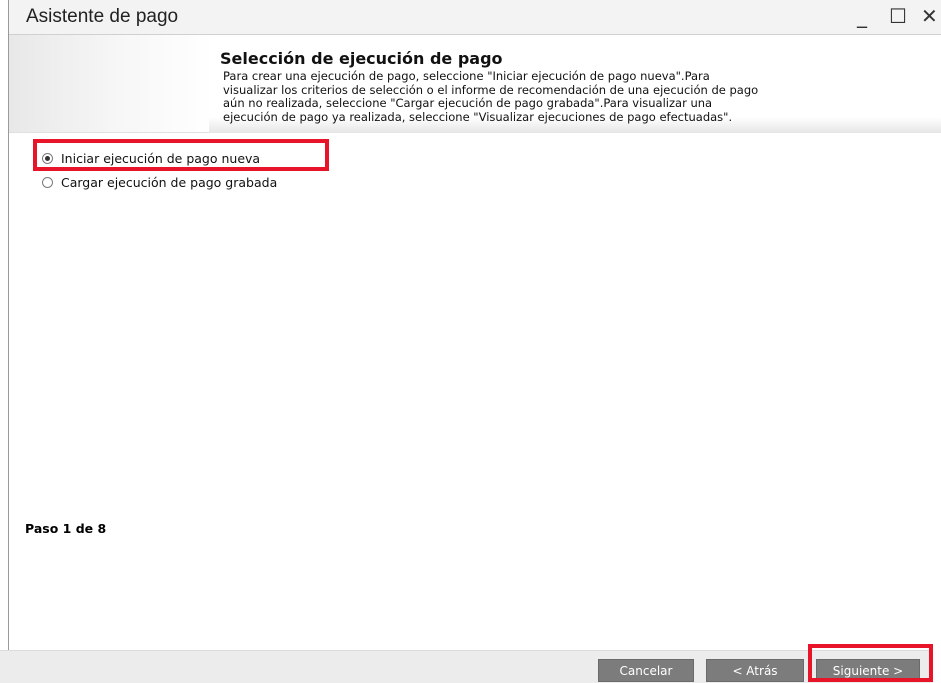  I want to click on back-button: < Atrás, so click(755, 670).